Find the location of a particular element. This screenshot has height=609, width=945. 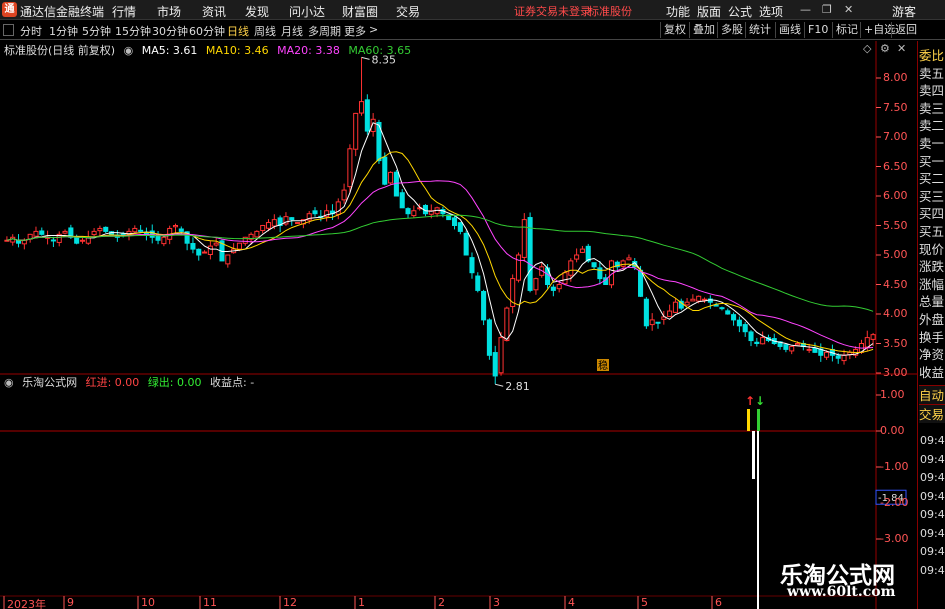

btn-add-watchlist: +自选 is located at coordinates (877, 30).